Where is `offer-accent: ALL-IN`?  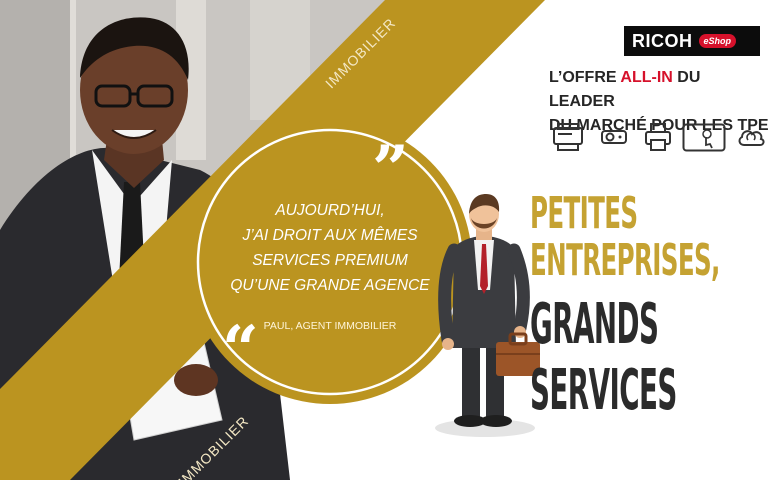
offer-accent: ALL-IN is located at coordinates (646, 77).